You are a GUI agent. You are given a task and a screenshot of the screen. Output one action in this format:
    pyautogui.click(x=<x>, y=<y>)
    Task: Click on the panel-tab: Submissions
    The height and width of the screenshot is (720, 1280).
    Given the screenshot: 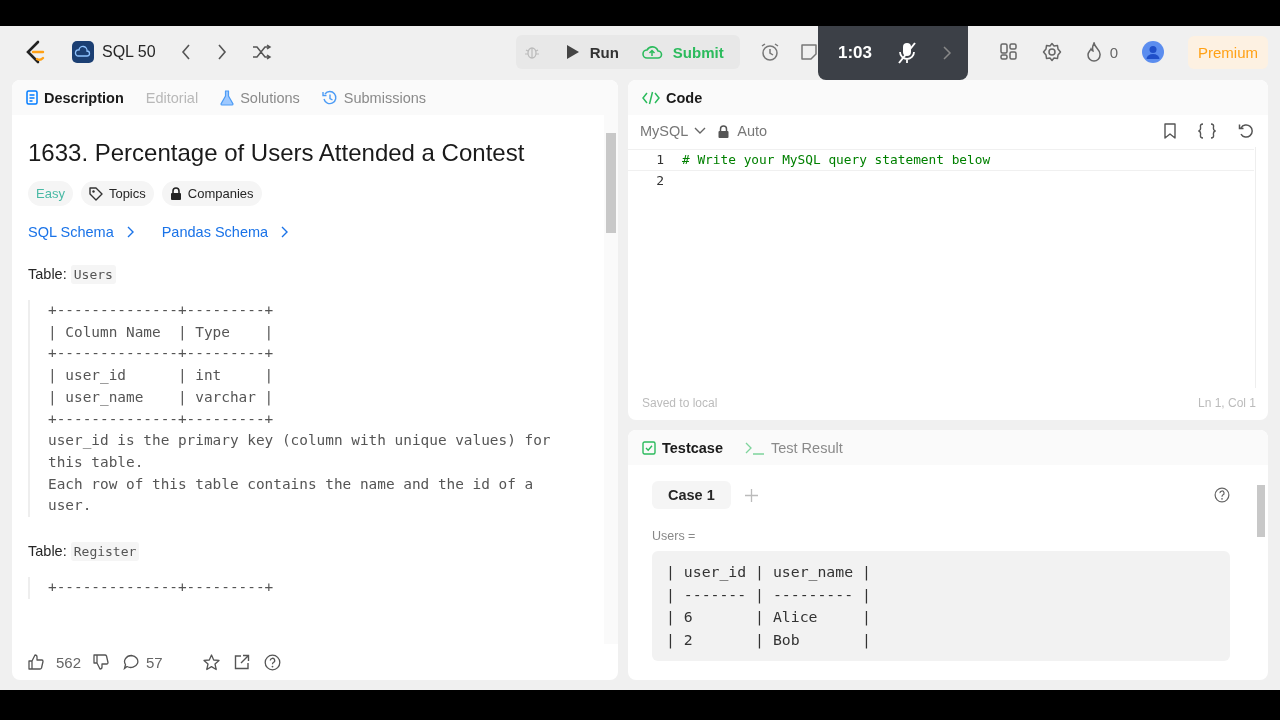 What is the action you would take?
    pyautogui.click(x=373, y=97)
    